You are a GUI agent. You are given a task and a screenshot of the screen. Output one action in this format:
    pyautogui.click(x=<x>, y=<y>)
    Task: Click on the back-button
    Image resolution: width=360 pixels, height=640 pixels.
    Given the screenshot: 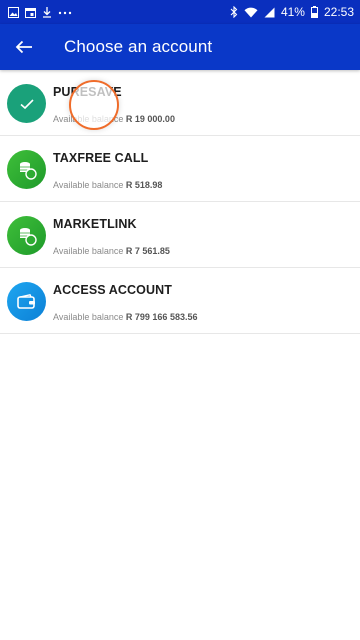 What is the action you would take?
    pyautogui.click(x=24, y=47)
    